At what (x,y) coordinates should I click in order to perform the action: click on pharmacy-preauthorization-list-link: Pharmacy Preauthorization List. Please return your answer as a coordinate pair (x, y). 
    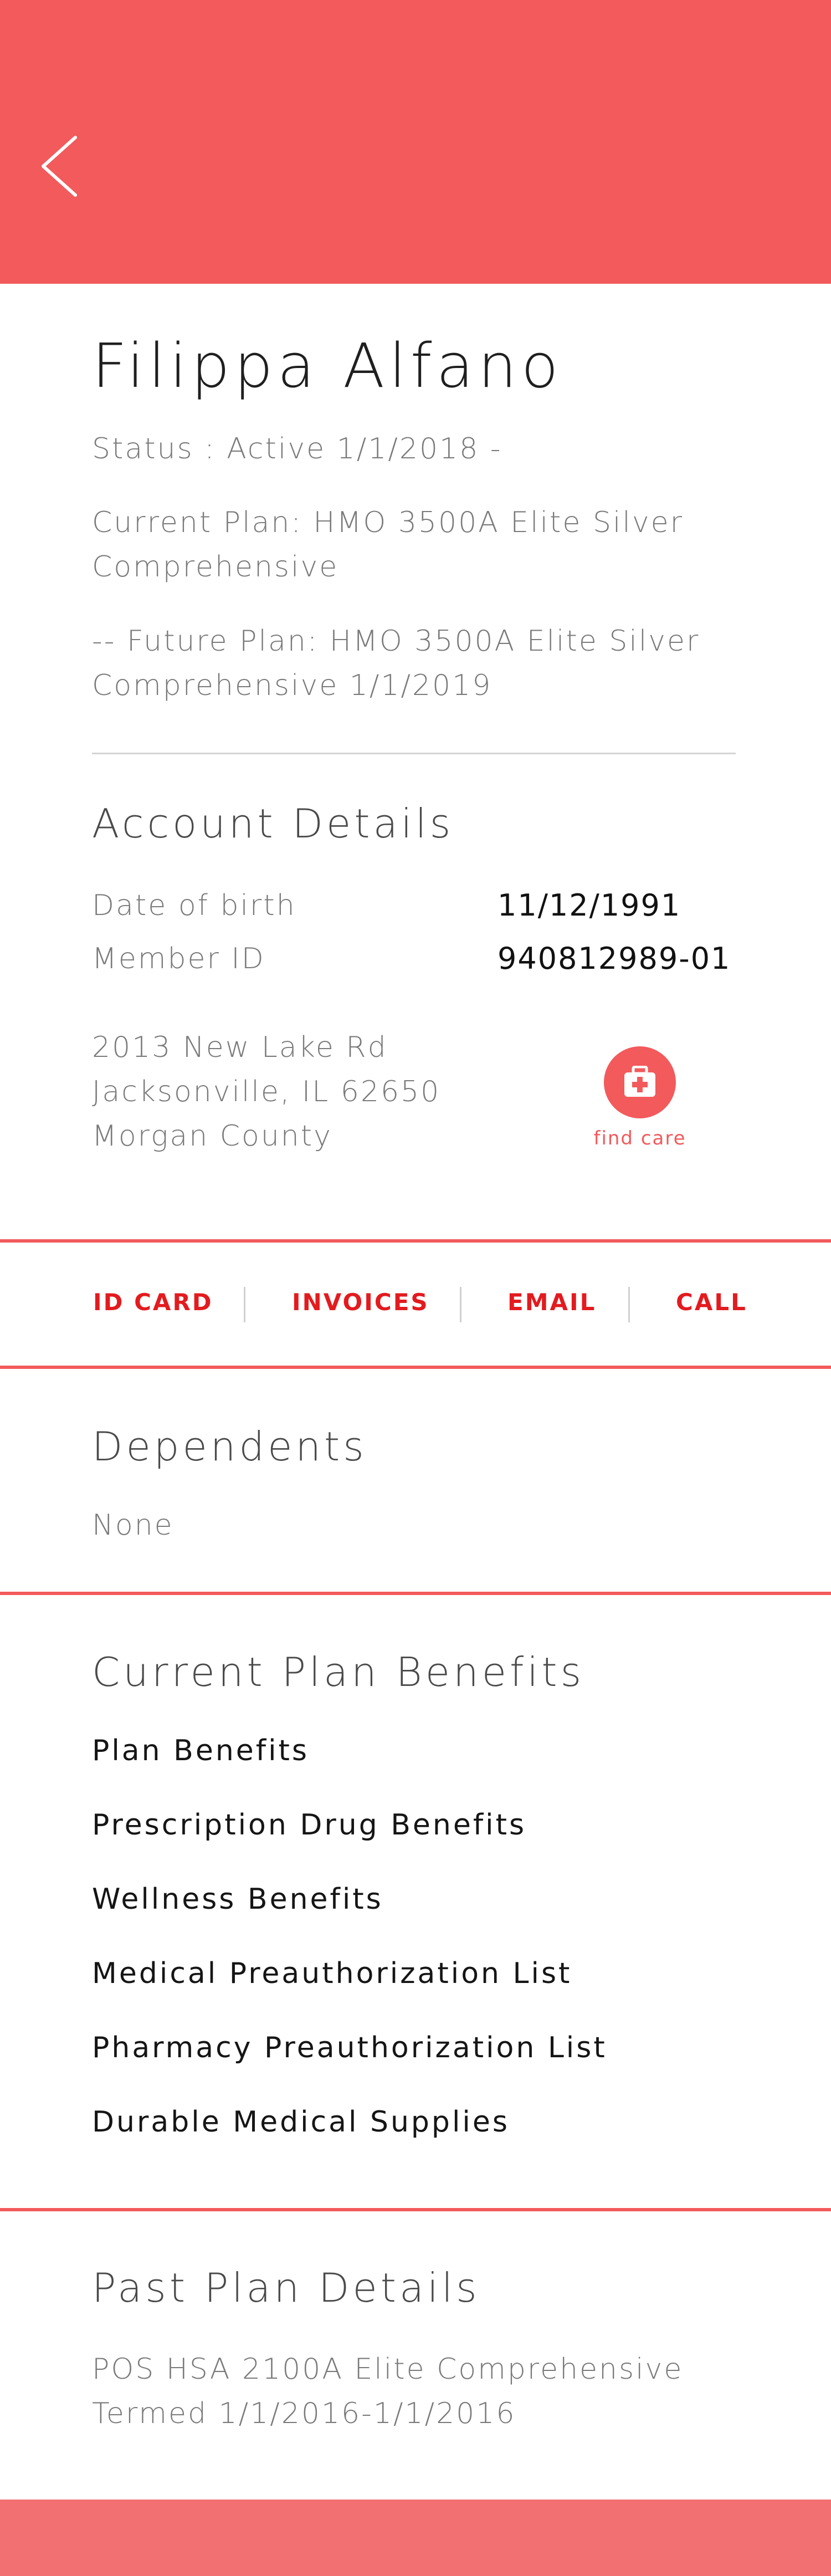
    Looking at the image, I should click on (350, 2047).